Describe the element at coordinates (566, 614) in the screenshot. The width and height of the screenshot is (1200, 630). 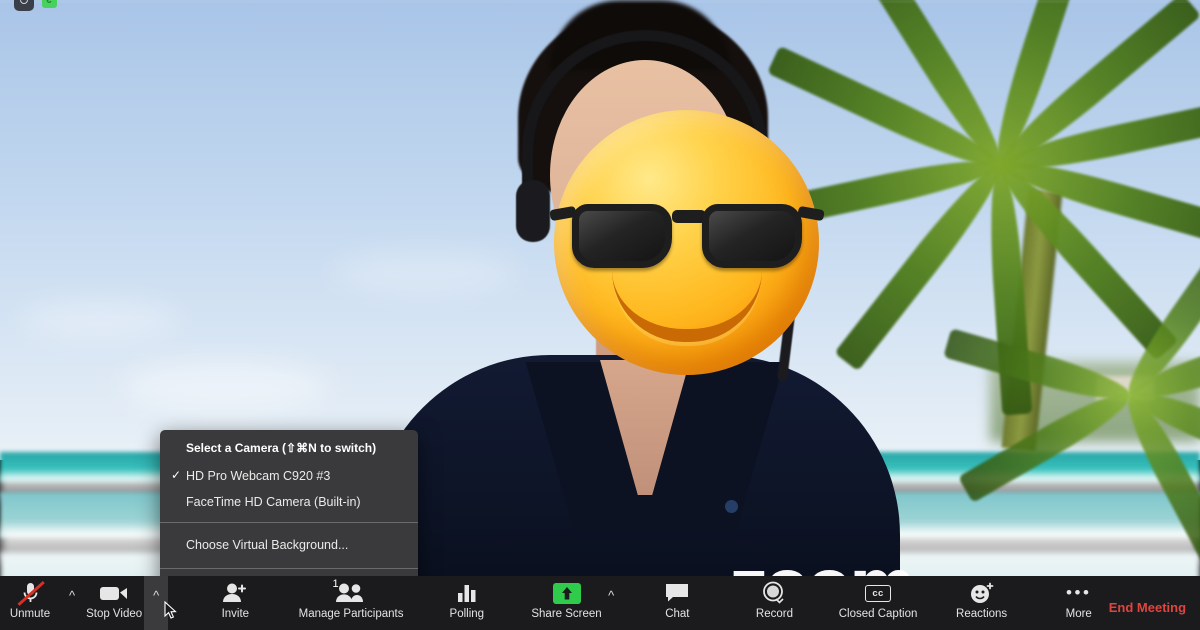
I see `toolbar-label: Share Screen` at that location.